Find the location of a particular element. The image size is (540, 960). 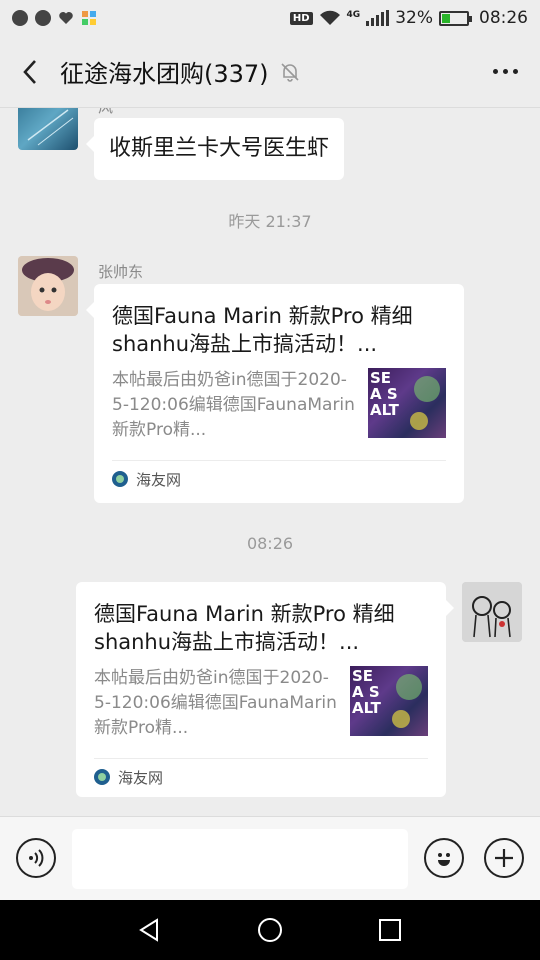

voice-button is located at coordinates (36, 858).